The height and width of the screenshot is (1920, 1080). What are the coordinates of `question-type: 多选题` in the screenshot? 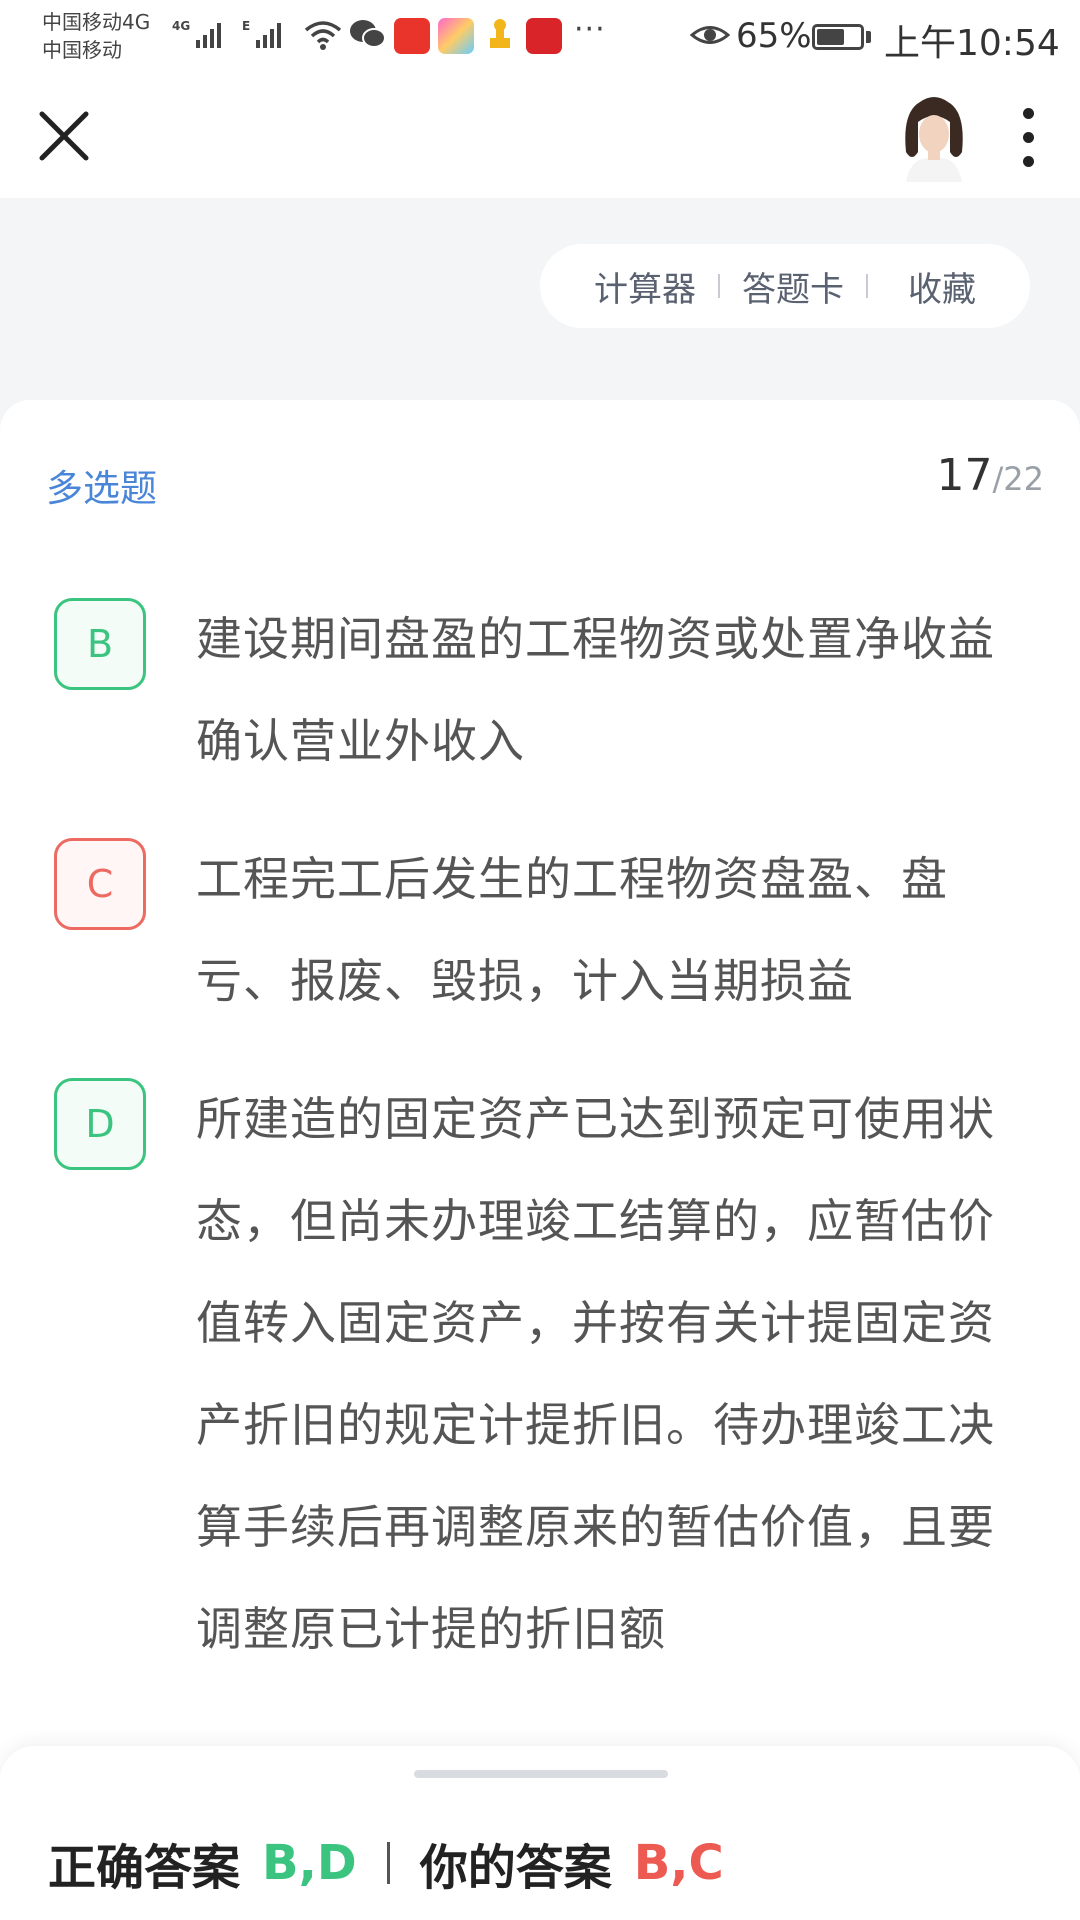 It's located at (101, 488).